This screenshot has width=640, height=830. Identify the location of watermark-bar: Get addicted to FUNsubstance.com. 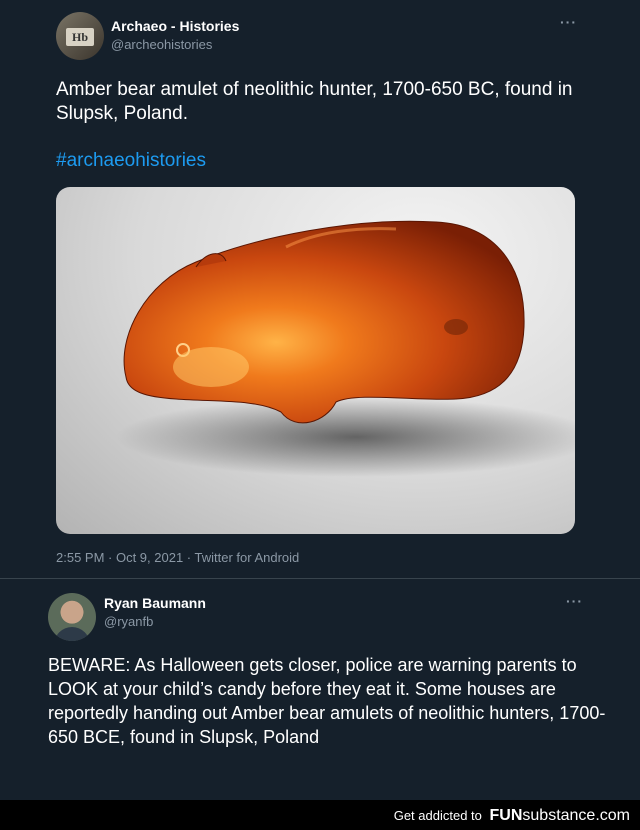
(320, 815).